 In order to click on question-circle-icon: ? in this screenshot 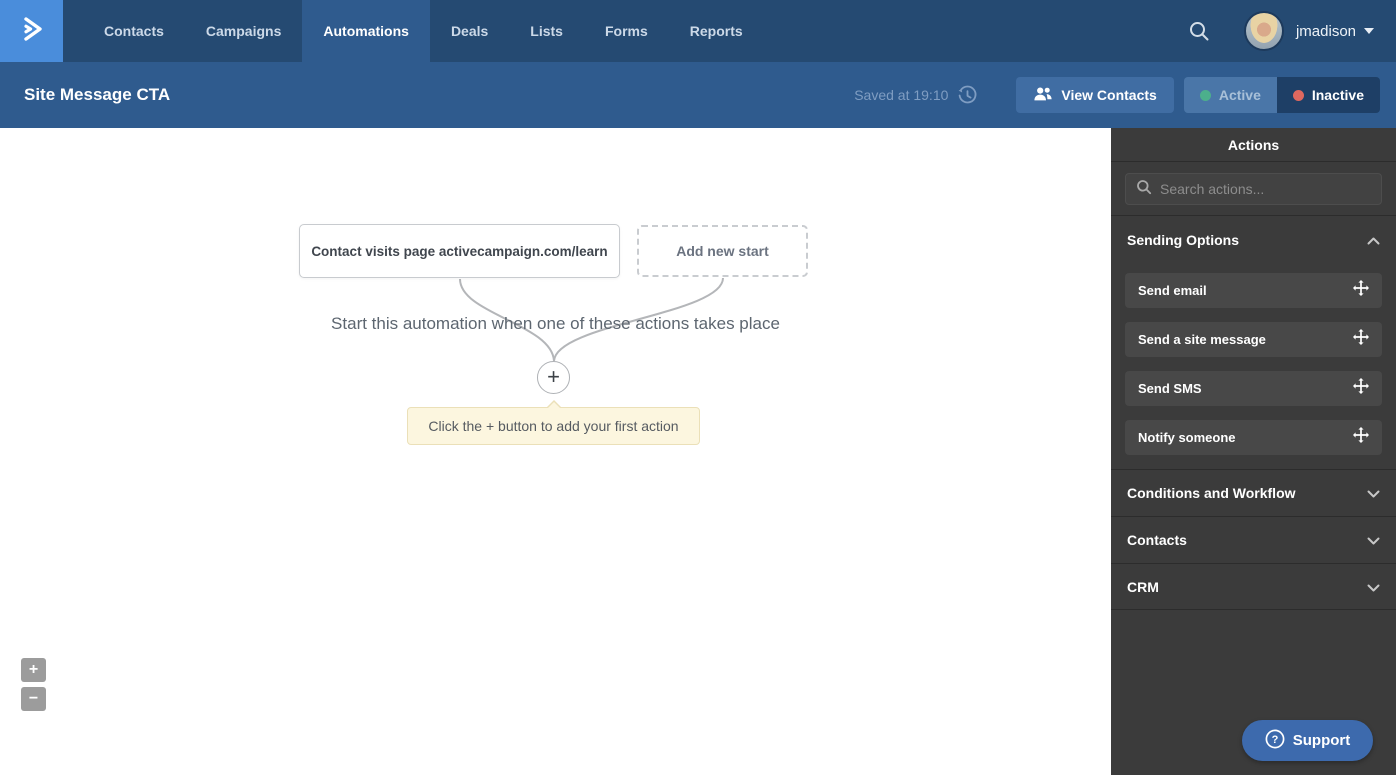, I will do `click(1275, 741)`.